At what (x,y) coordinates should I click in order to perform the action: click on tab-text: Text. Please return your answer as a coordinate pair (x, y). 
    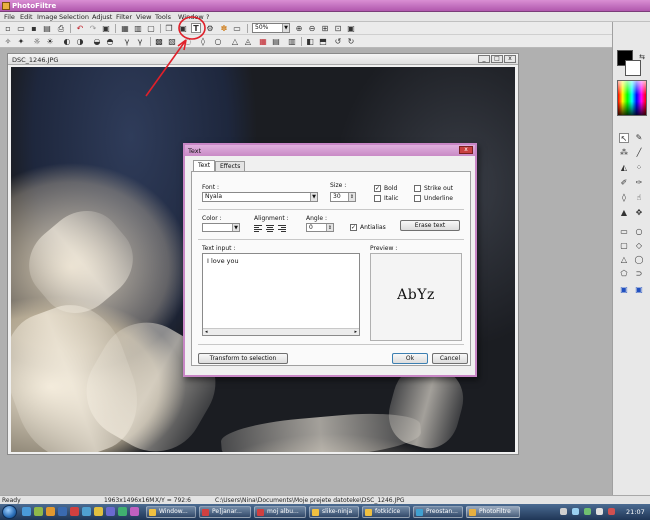
    Looking at the image, I should click on (204, 165).